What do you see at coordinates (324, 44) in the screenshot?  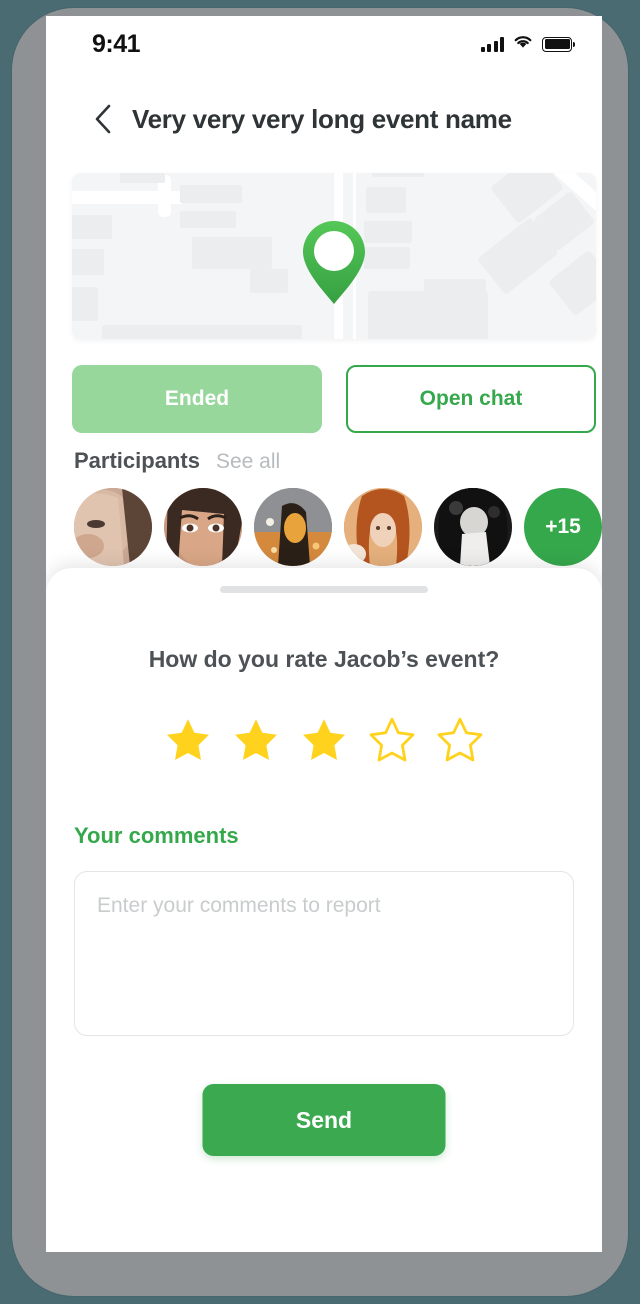 I see `status-bar: 9:41` at bounding box center [324, 44].